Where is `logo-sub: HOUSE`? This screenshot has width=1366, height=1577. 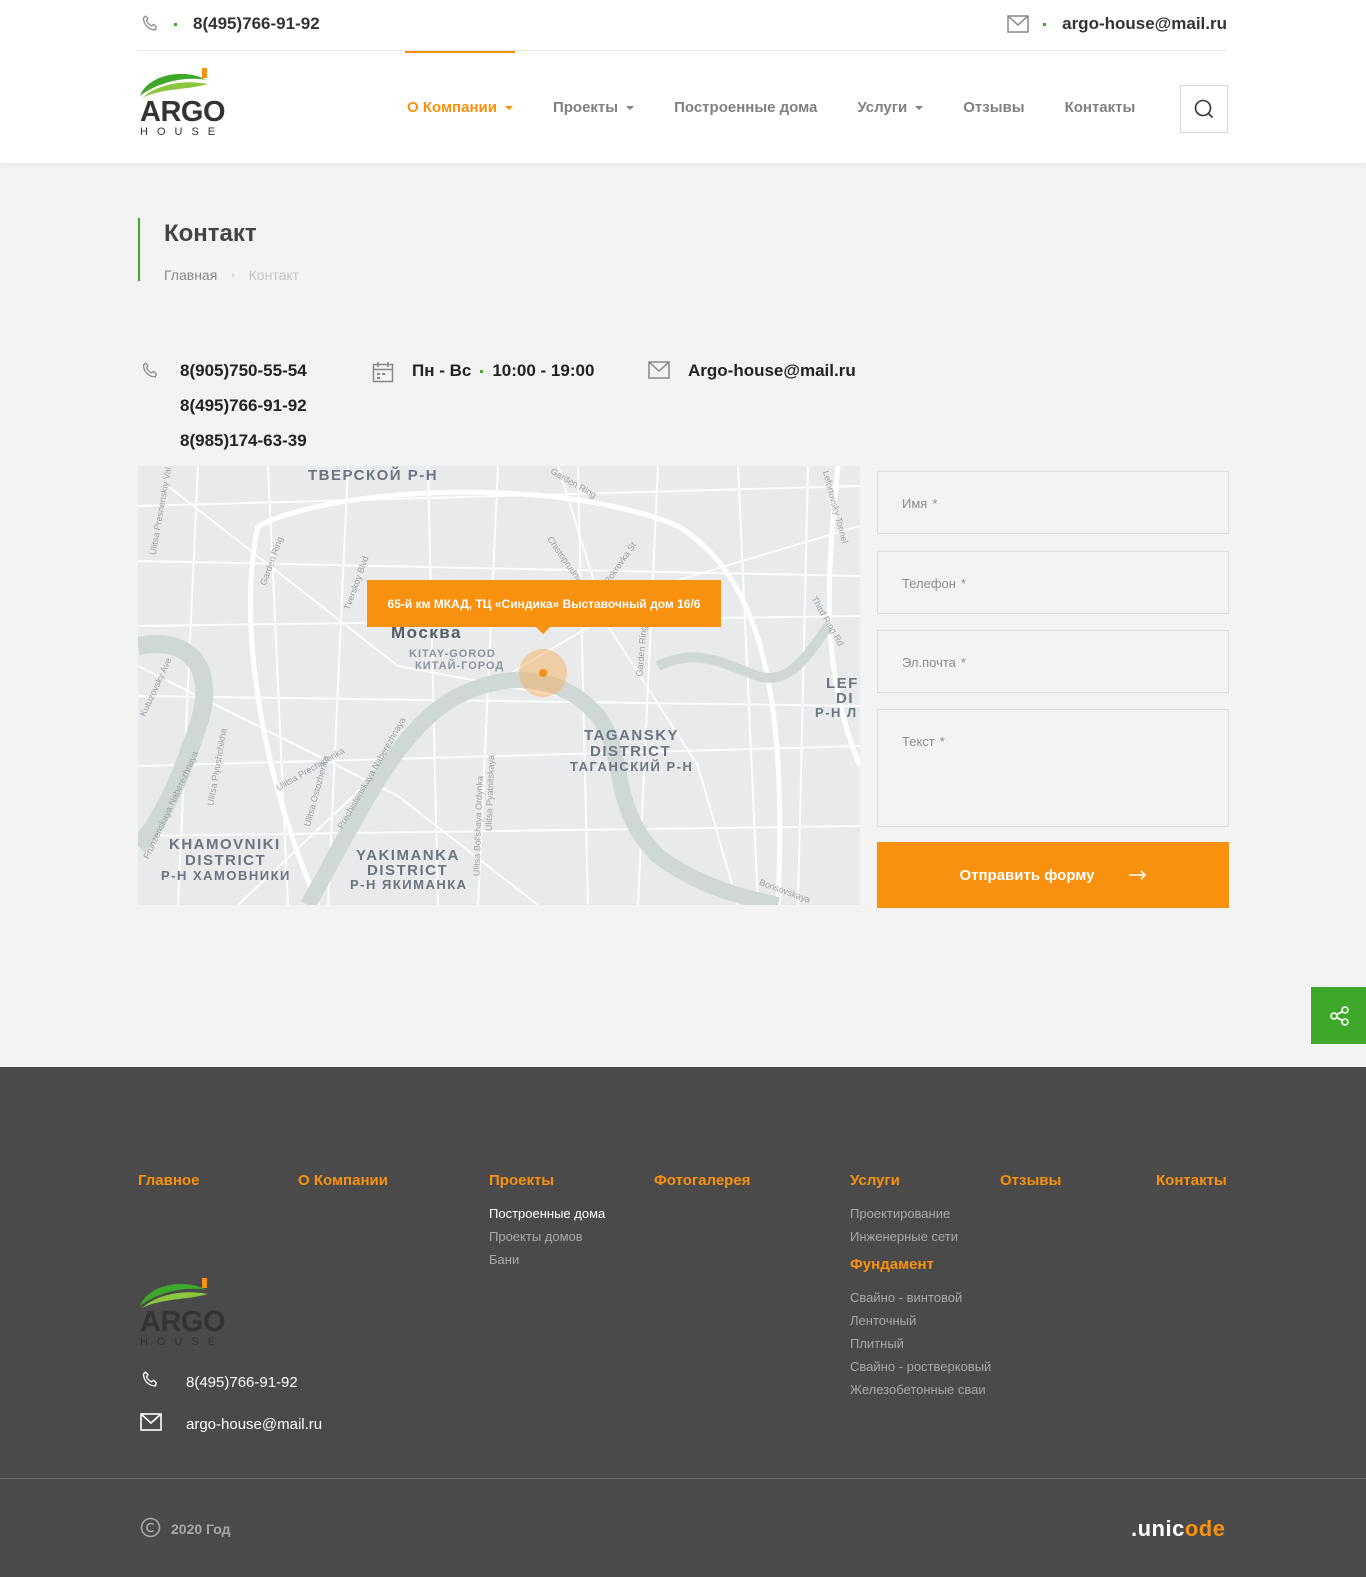 logo-sub: HOUSE is located at coordinates (182, 1342).